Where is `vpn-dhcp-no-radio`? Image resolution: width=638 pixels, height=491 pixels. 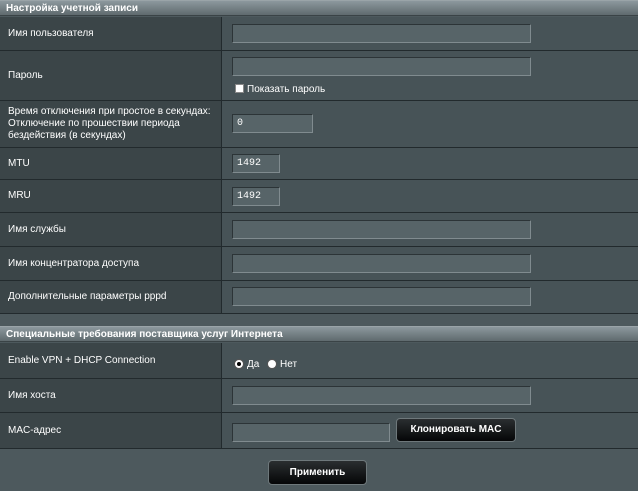 vpn-dhcp-no-radio is located at coordinates (272, 364).